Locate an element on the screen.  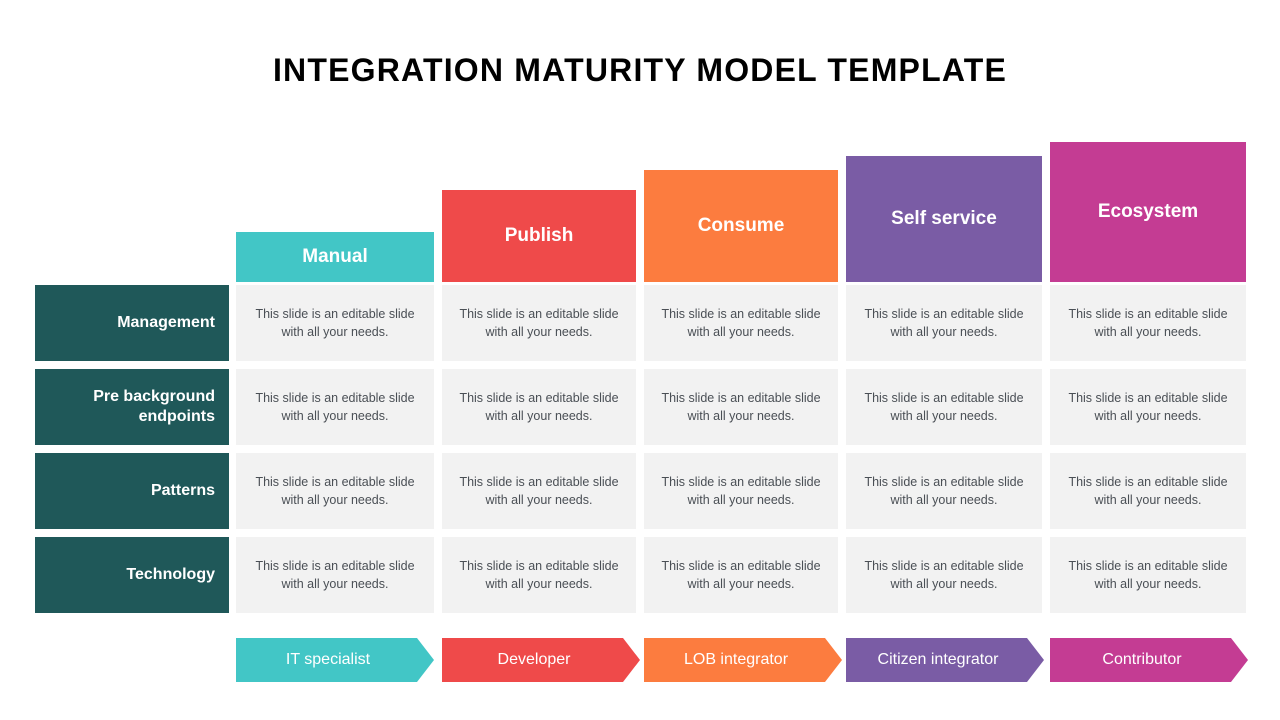
row-label-pre-background-endpoints: Pre background endpoints is located at coordinates (132, 407).